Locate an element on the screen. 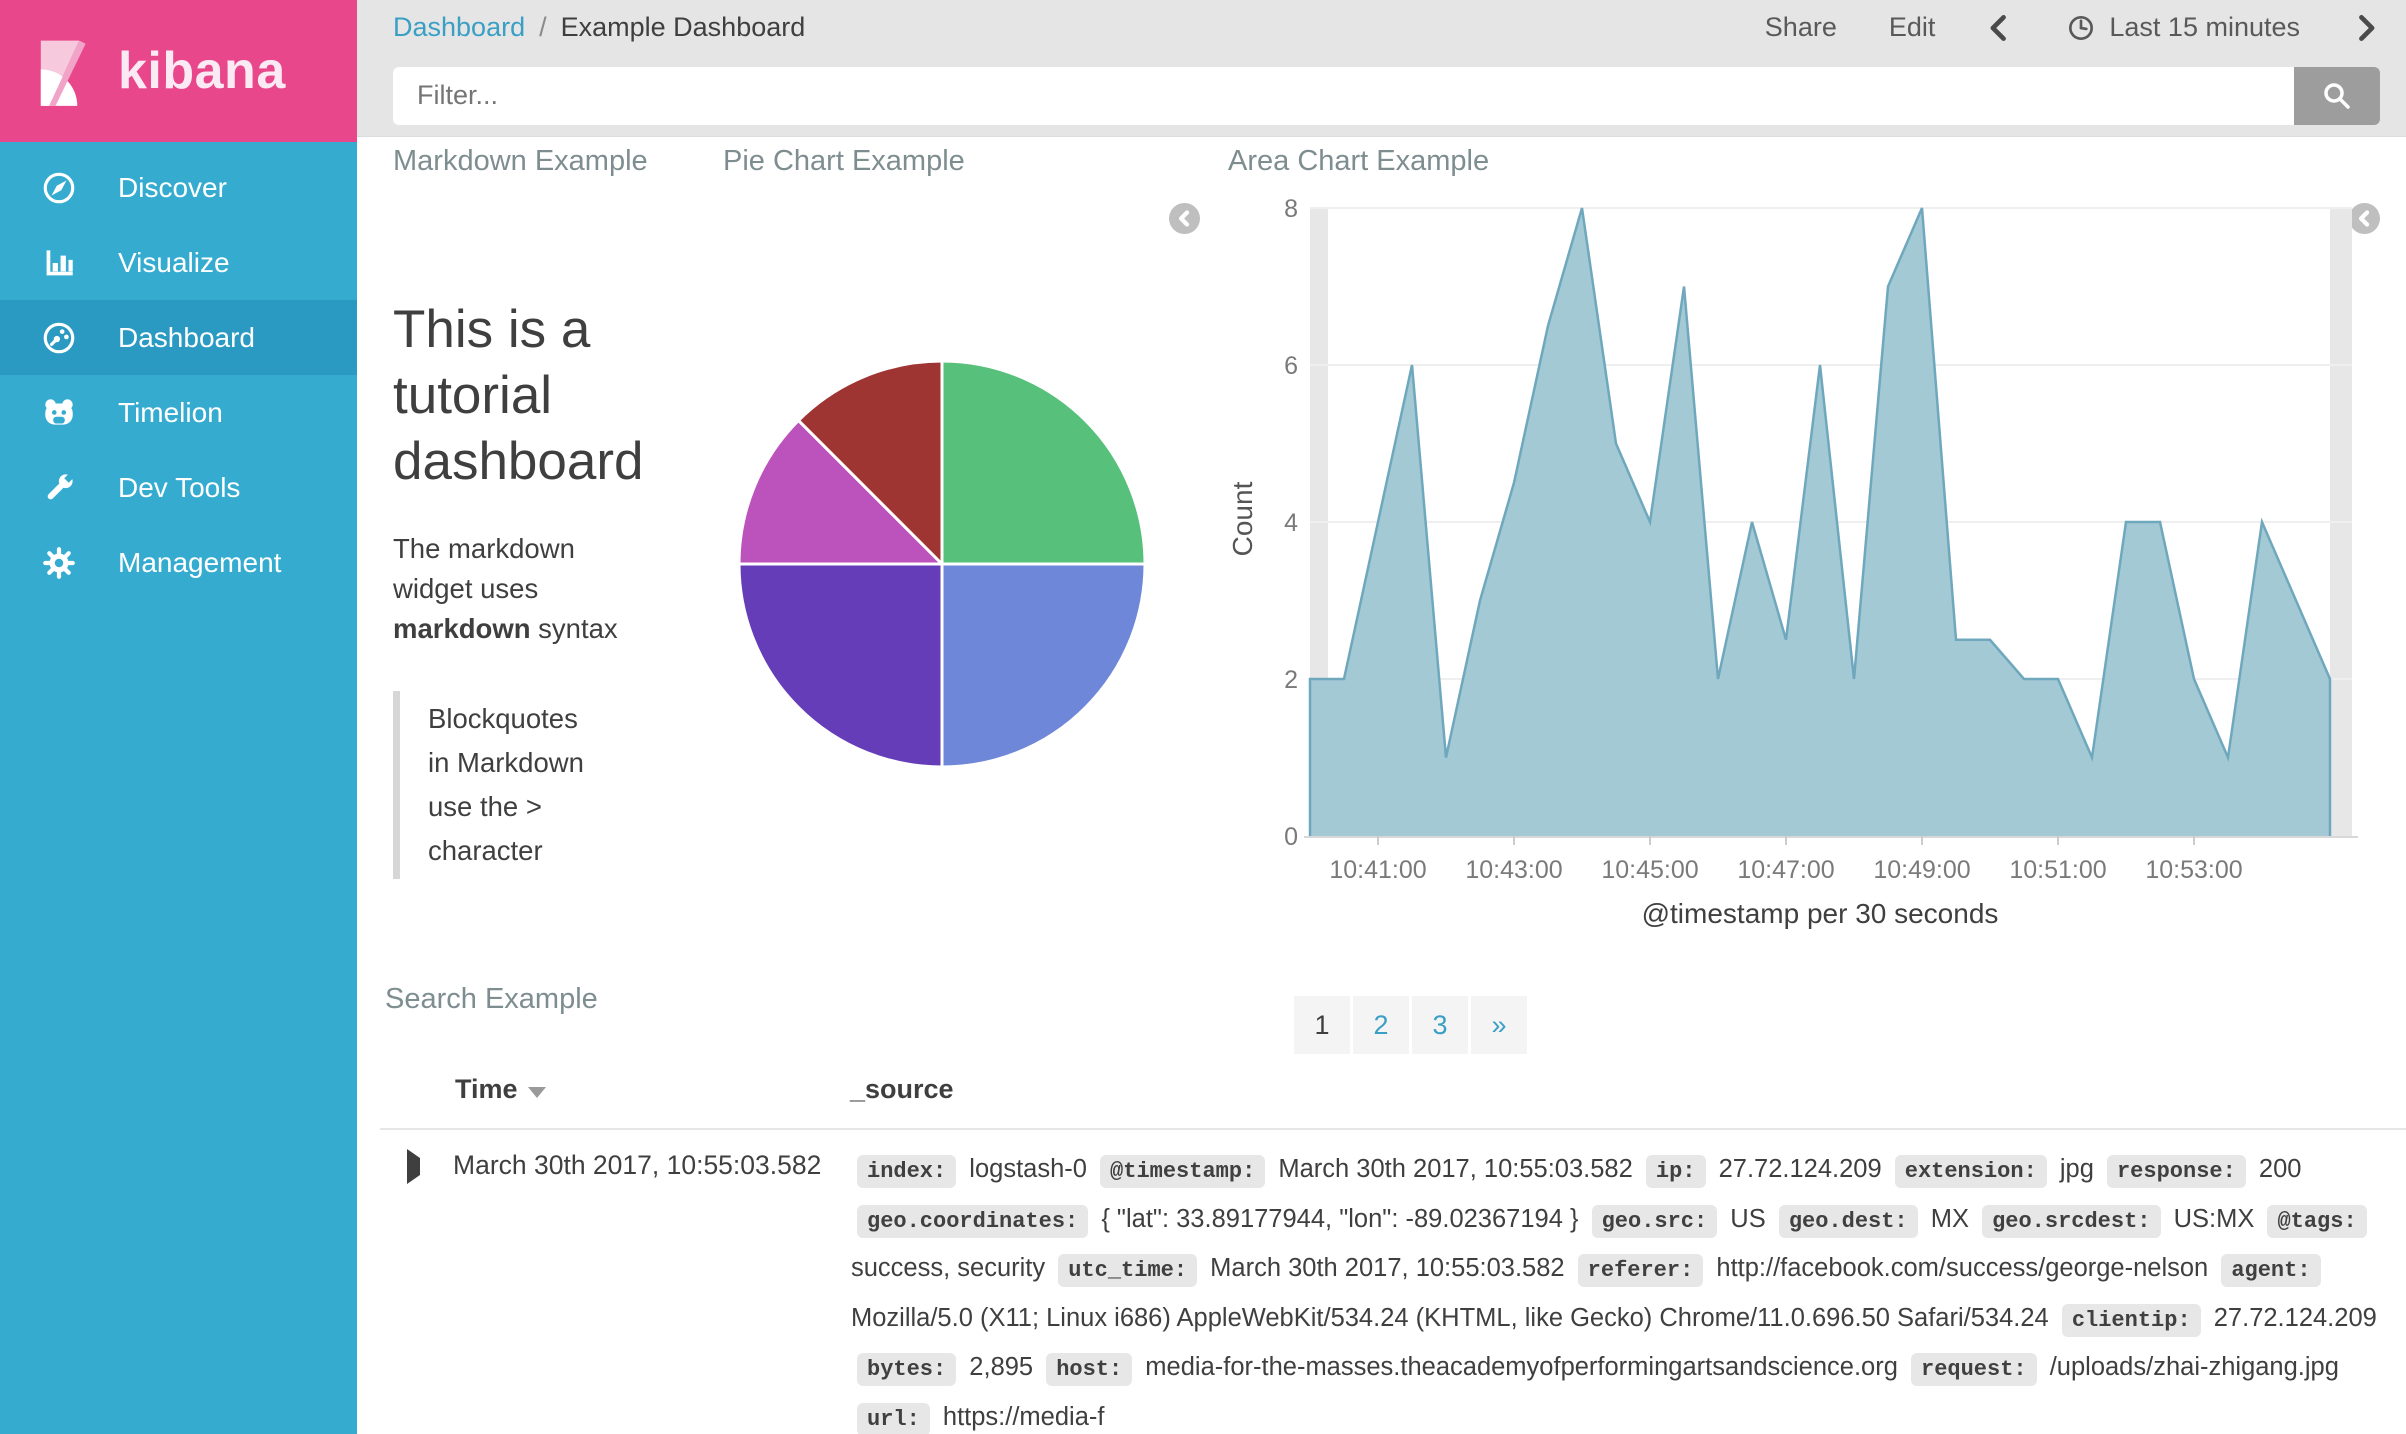  x-tick-label: 10:53:00 is located at coordinates (2193, 870).